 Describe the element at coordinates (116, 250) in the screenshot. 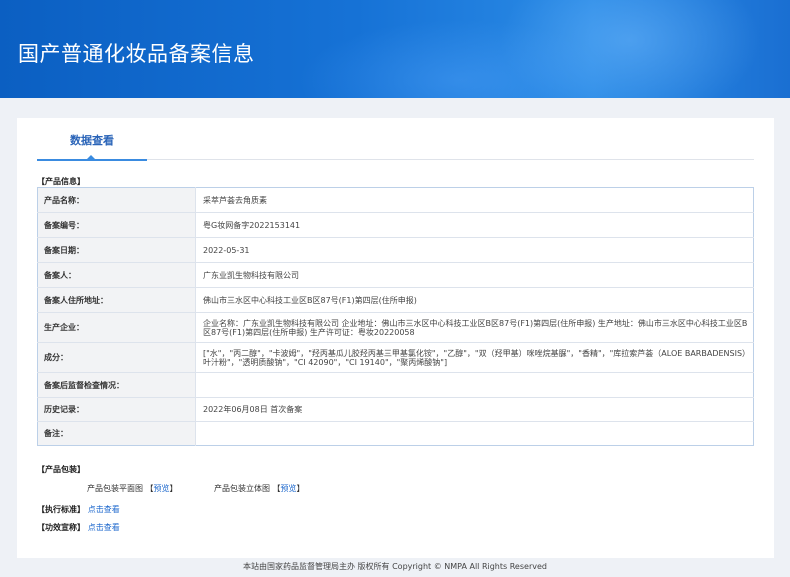

I see `field-label: 备案日期：` at that location.